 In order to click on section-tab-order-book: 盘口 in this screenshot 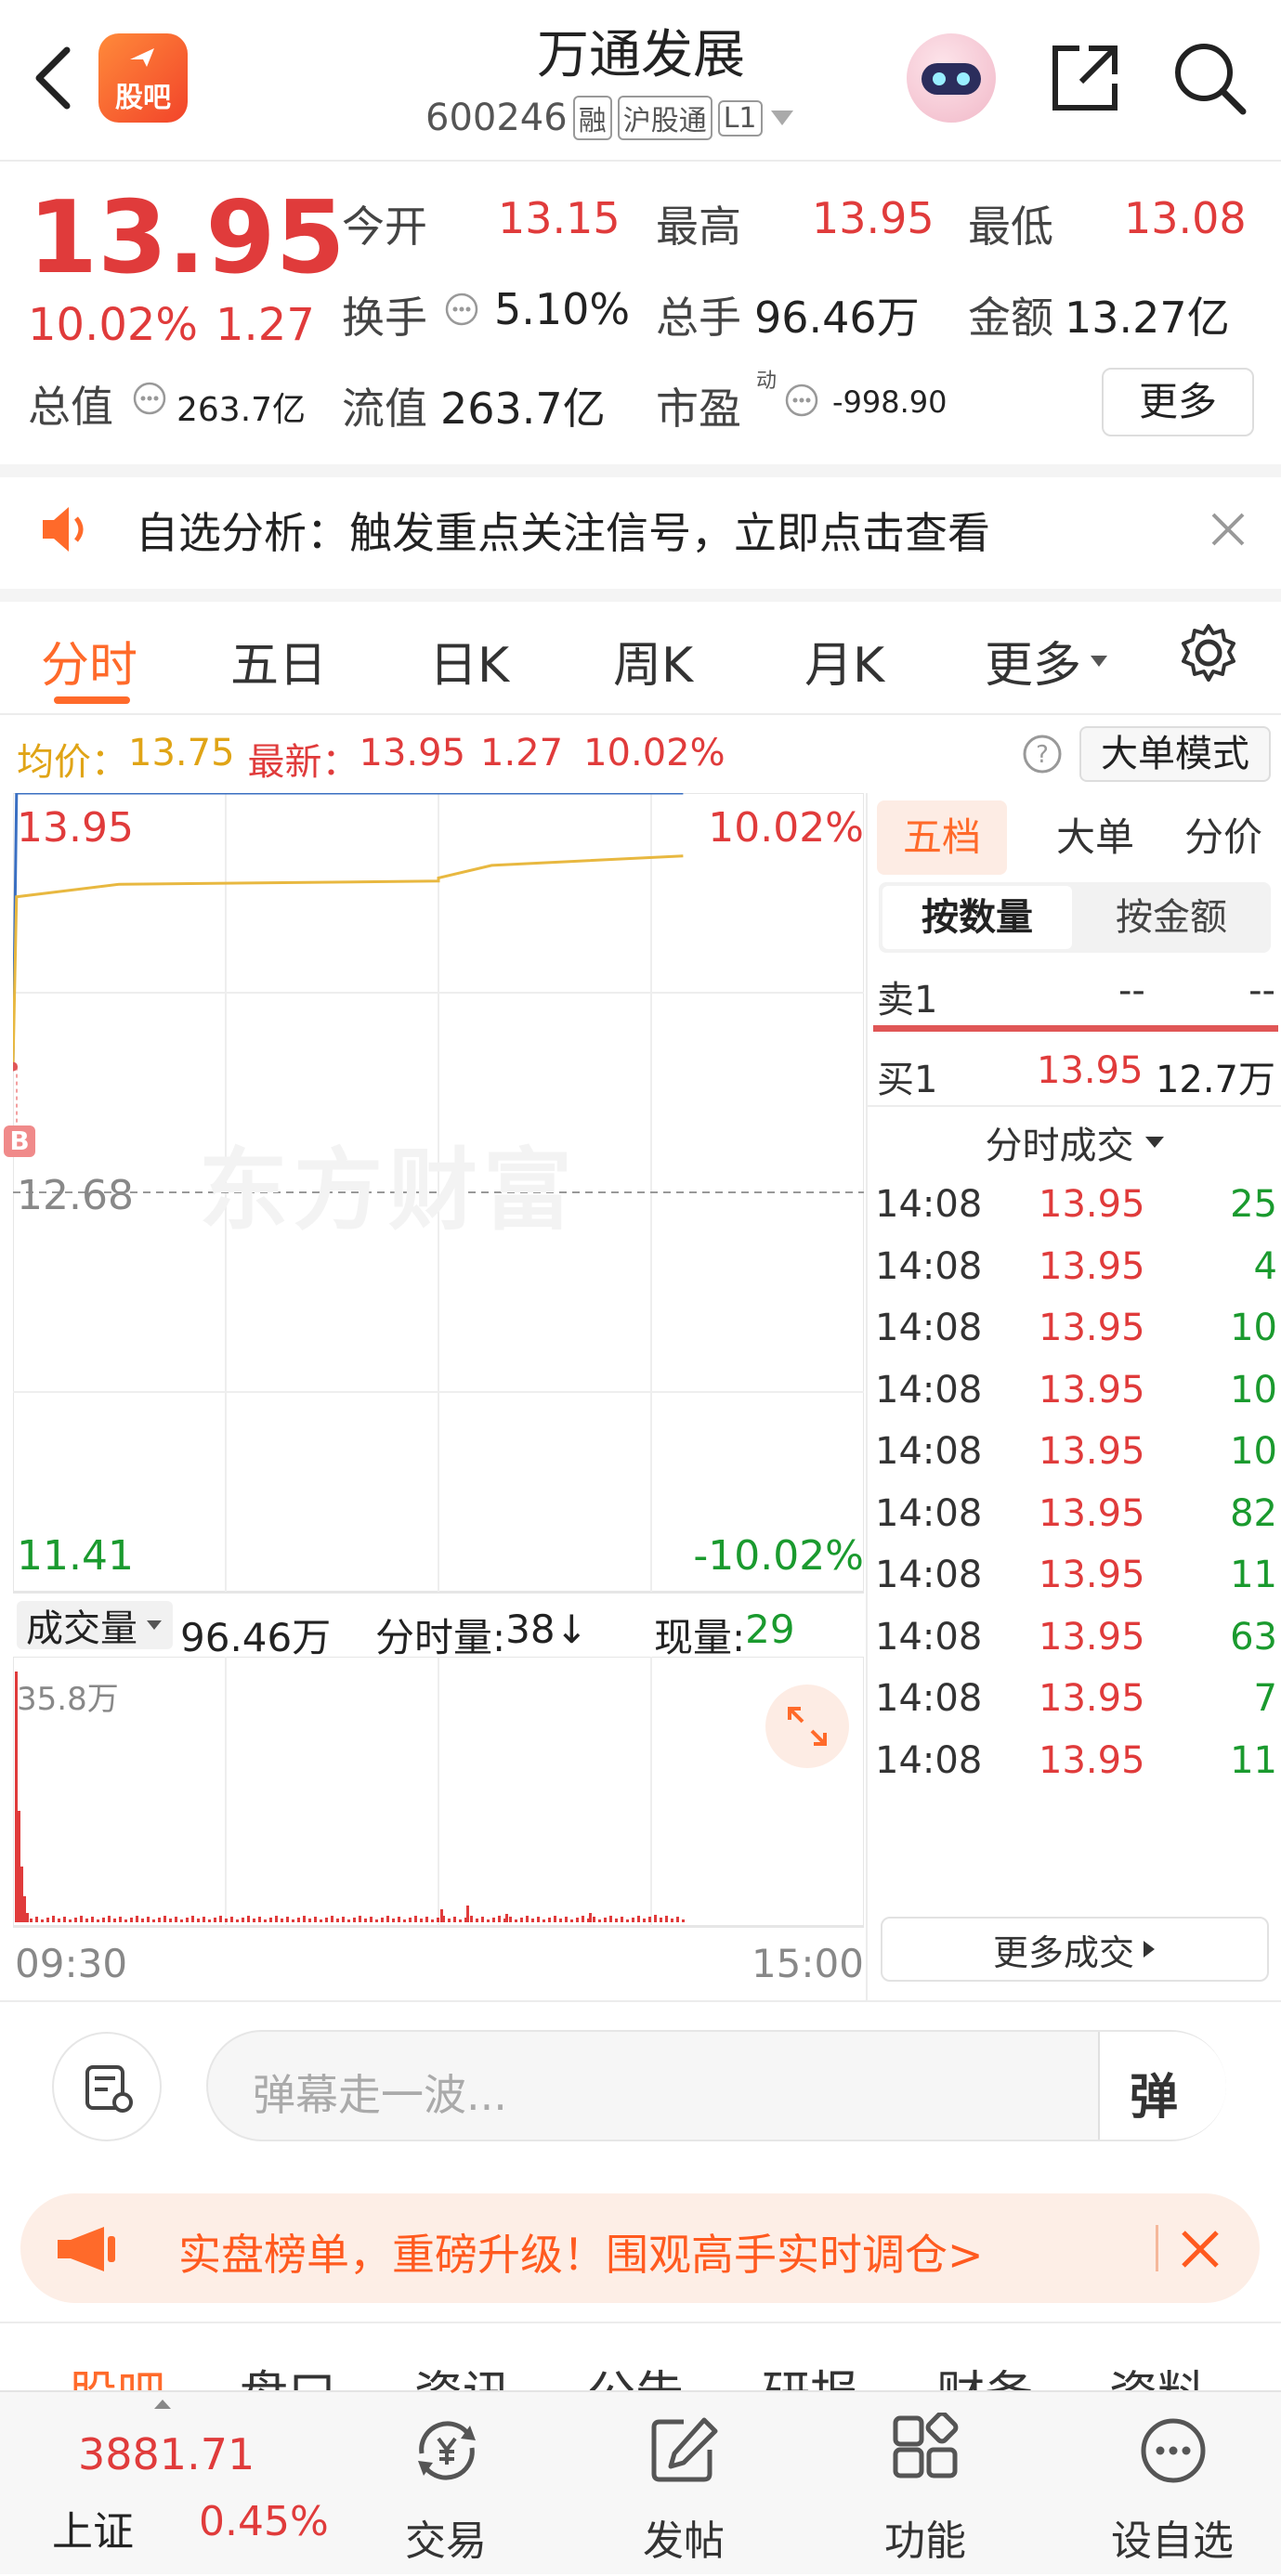, I will do `click(288, 2372)`.